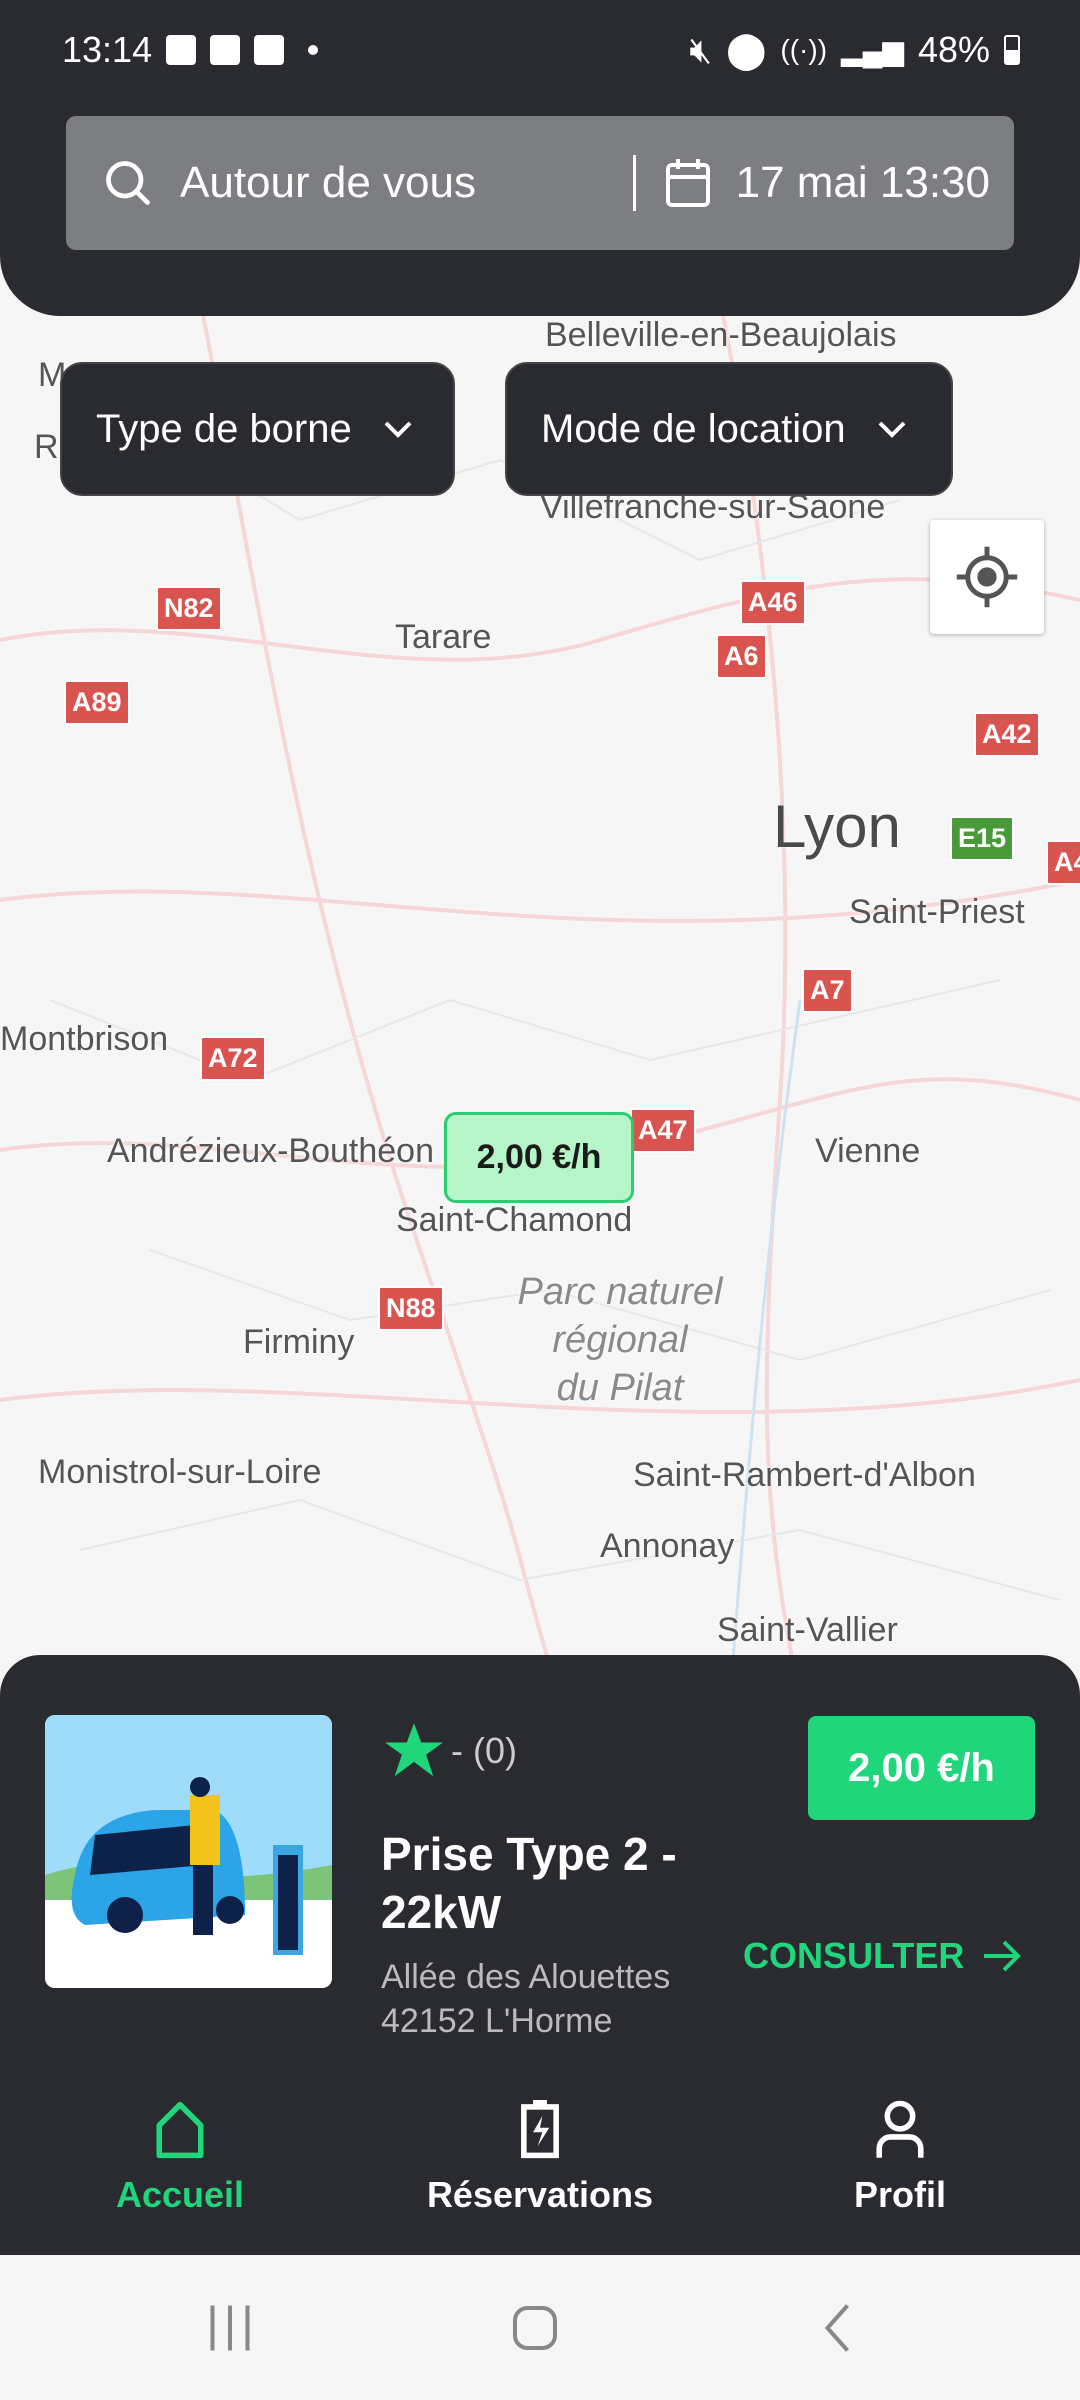 This screenshot has width=1080, height=2400. Describe the element at coordinates (84, 1039) in the screenshot. I see `place-label: Montbrison` at that location.